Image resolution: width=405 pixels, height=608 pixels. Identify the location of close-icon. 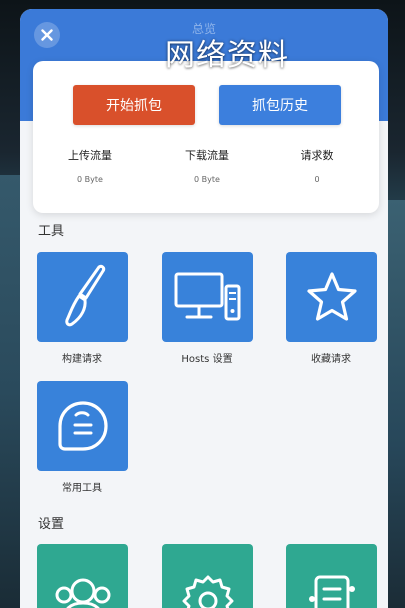
(47, 35).